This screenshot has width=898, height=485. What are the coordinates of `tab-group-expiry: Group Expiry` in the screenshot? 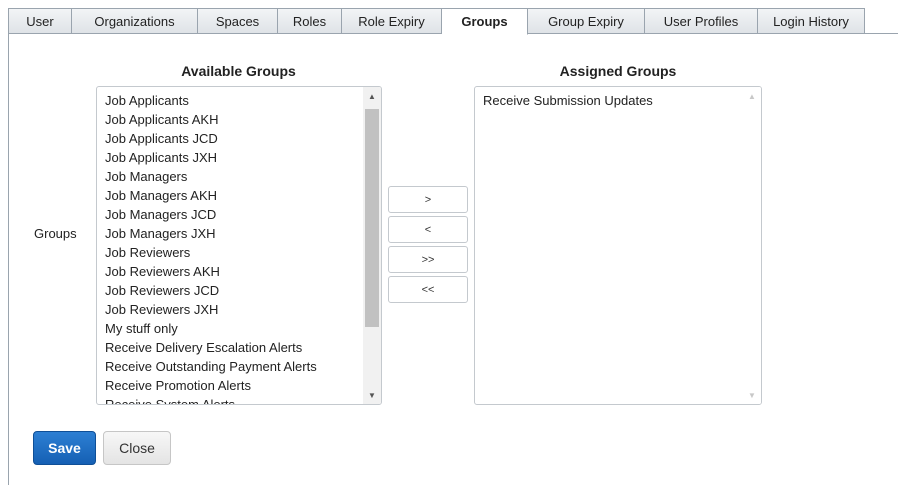 It's located at (586, 21).